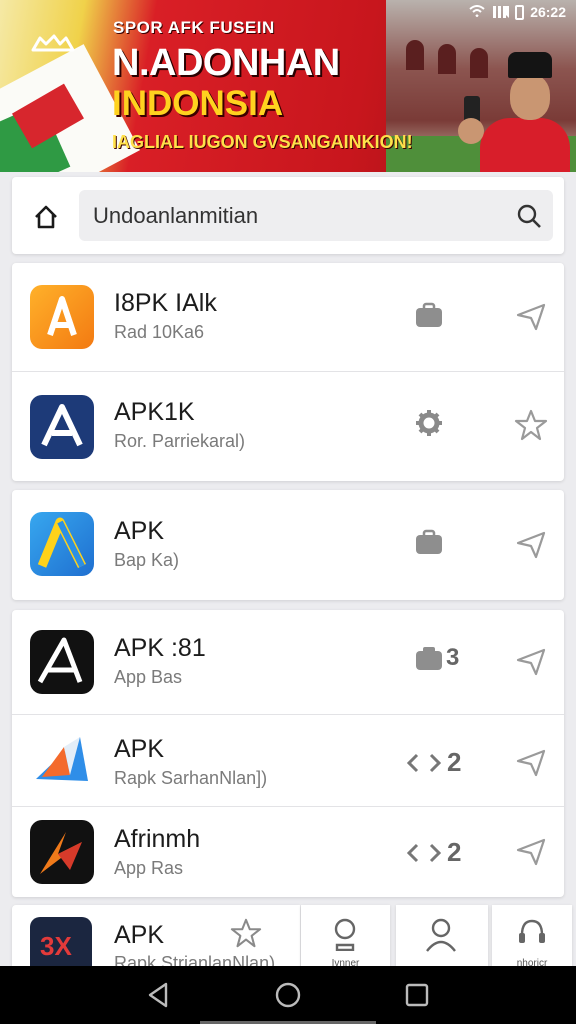 Image resolution: width=576 pixels, height=1024 pixels. What do you see at coordinates (154, 412) in the screenshot?
I see `app-name: APK1K` at bounding box center [154, 412].